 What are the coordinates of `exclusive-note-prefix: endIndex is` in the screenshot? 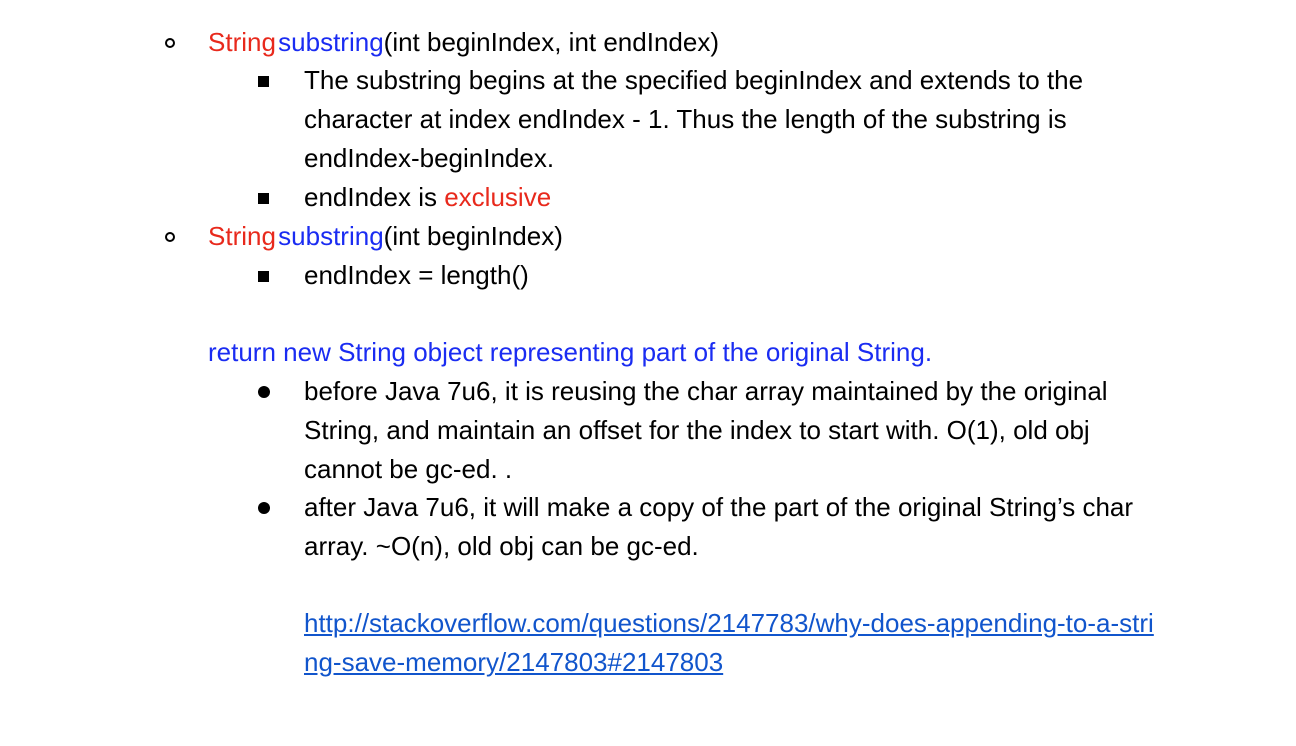 It's located at (374, 197).